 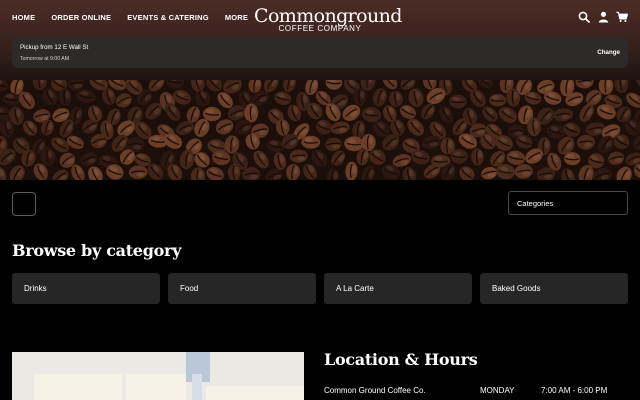 I want to click on main-nav: HOME ORDER ONLINE EVENTS & CATERING MORE, so click(x=138, y=17).